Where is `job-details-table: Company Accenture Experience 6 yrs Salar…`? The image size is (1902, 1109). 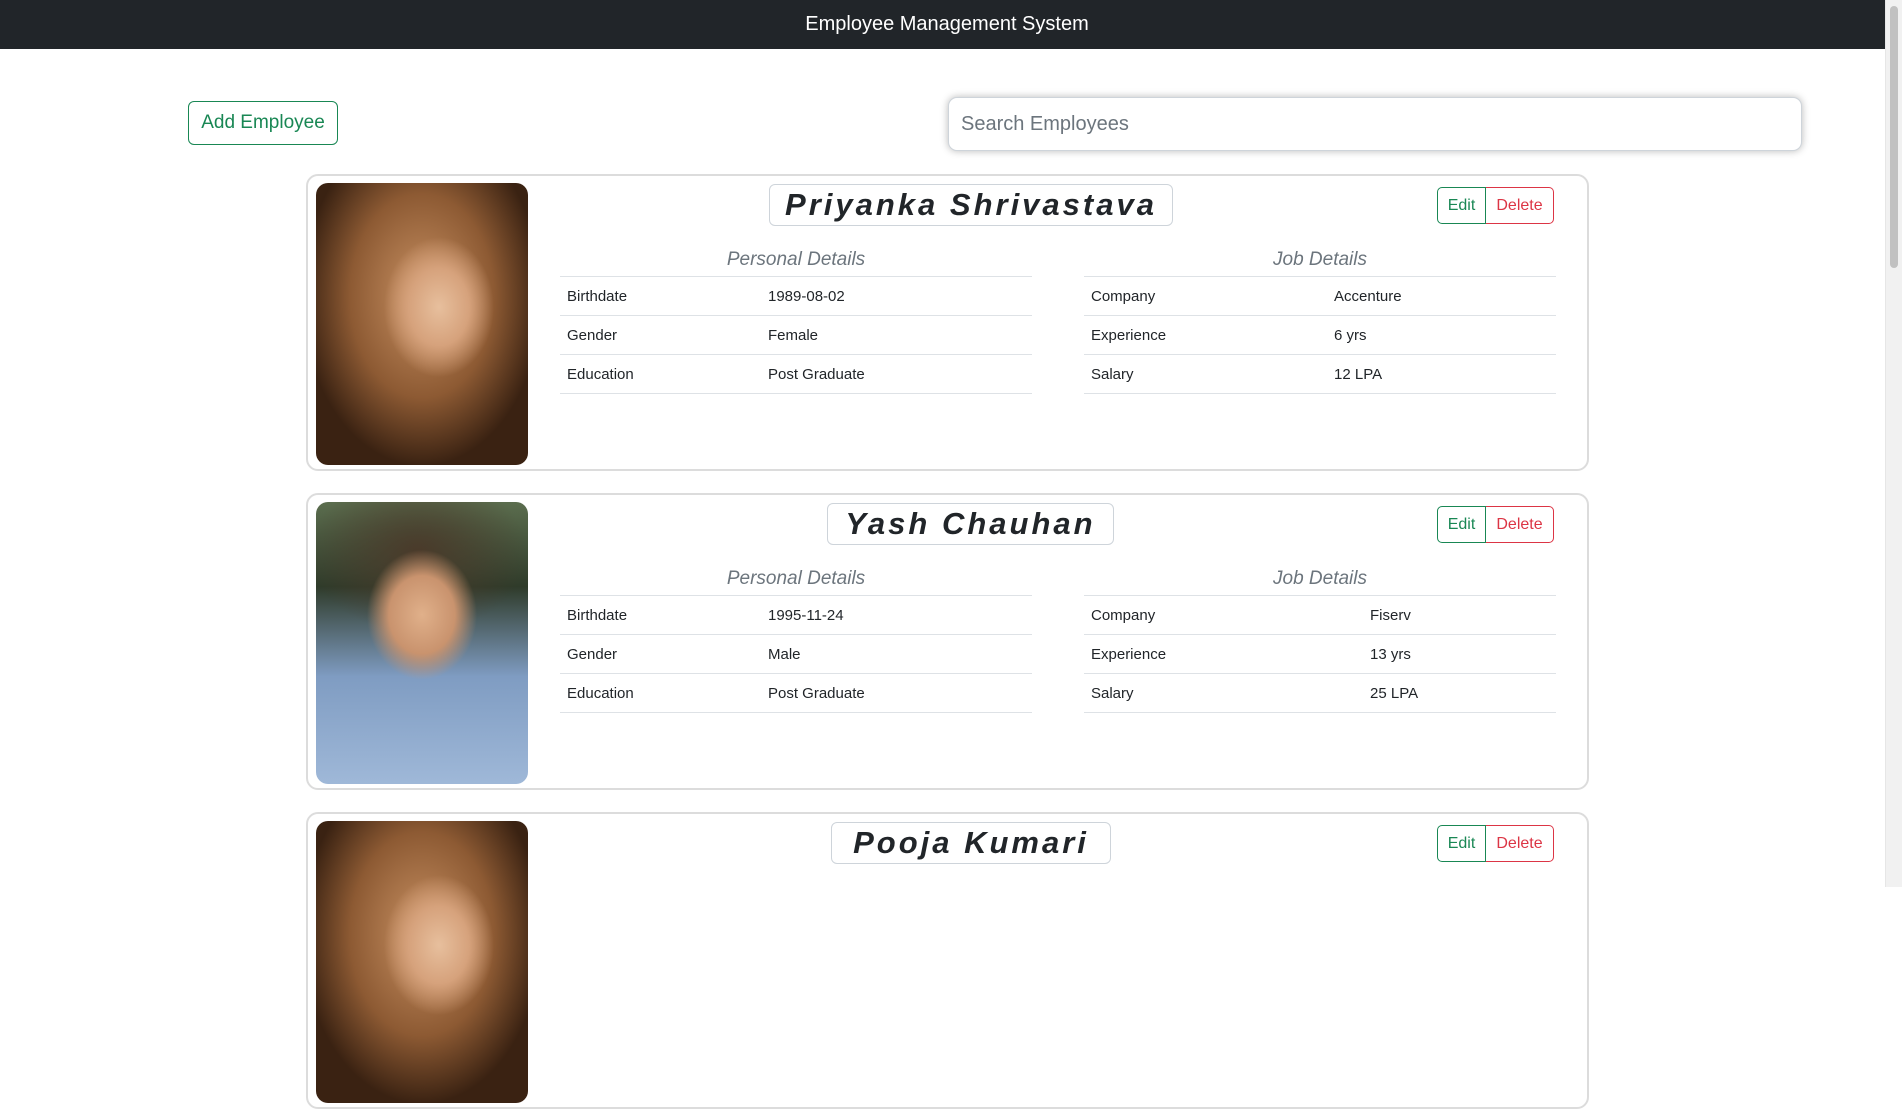
job-details-table: Company Accenture Experience 6 yrs Salar… is located at coordinates (1320, 335).